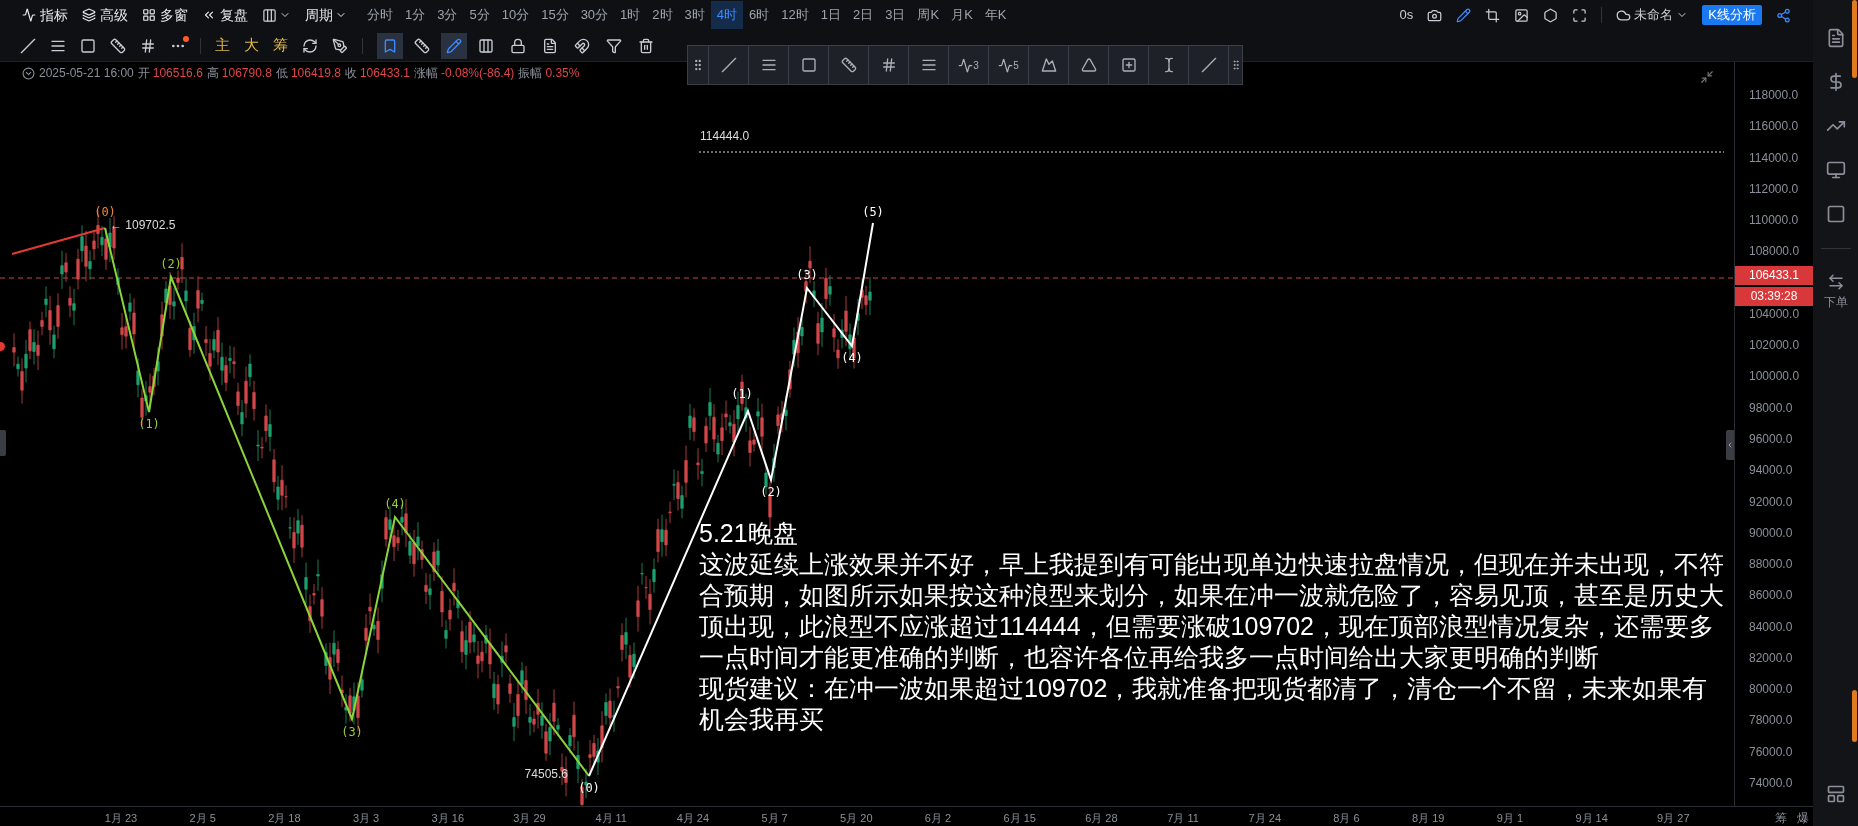  Describe the element at coordinates (694, 15) in the screenshot. I see `timeframe-tab: 3时` at that location.